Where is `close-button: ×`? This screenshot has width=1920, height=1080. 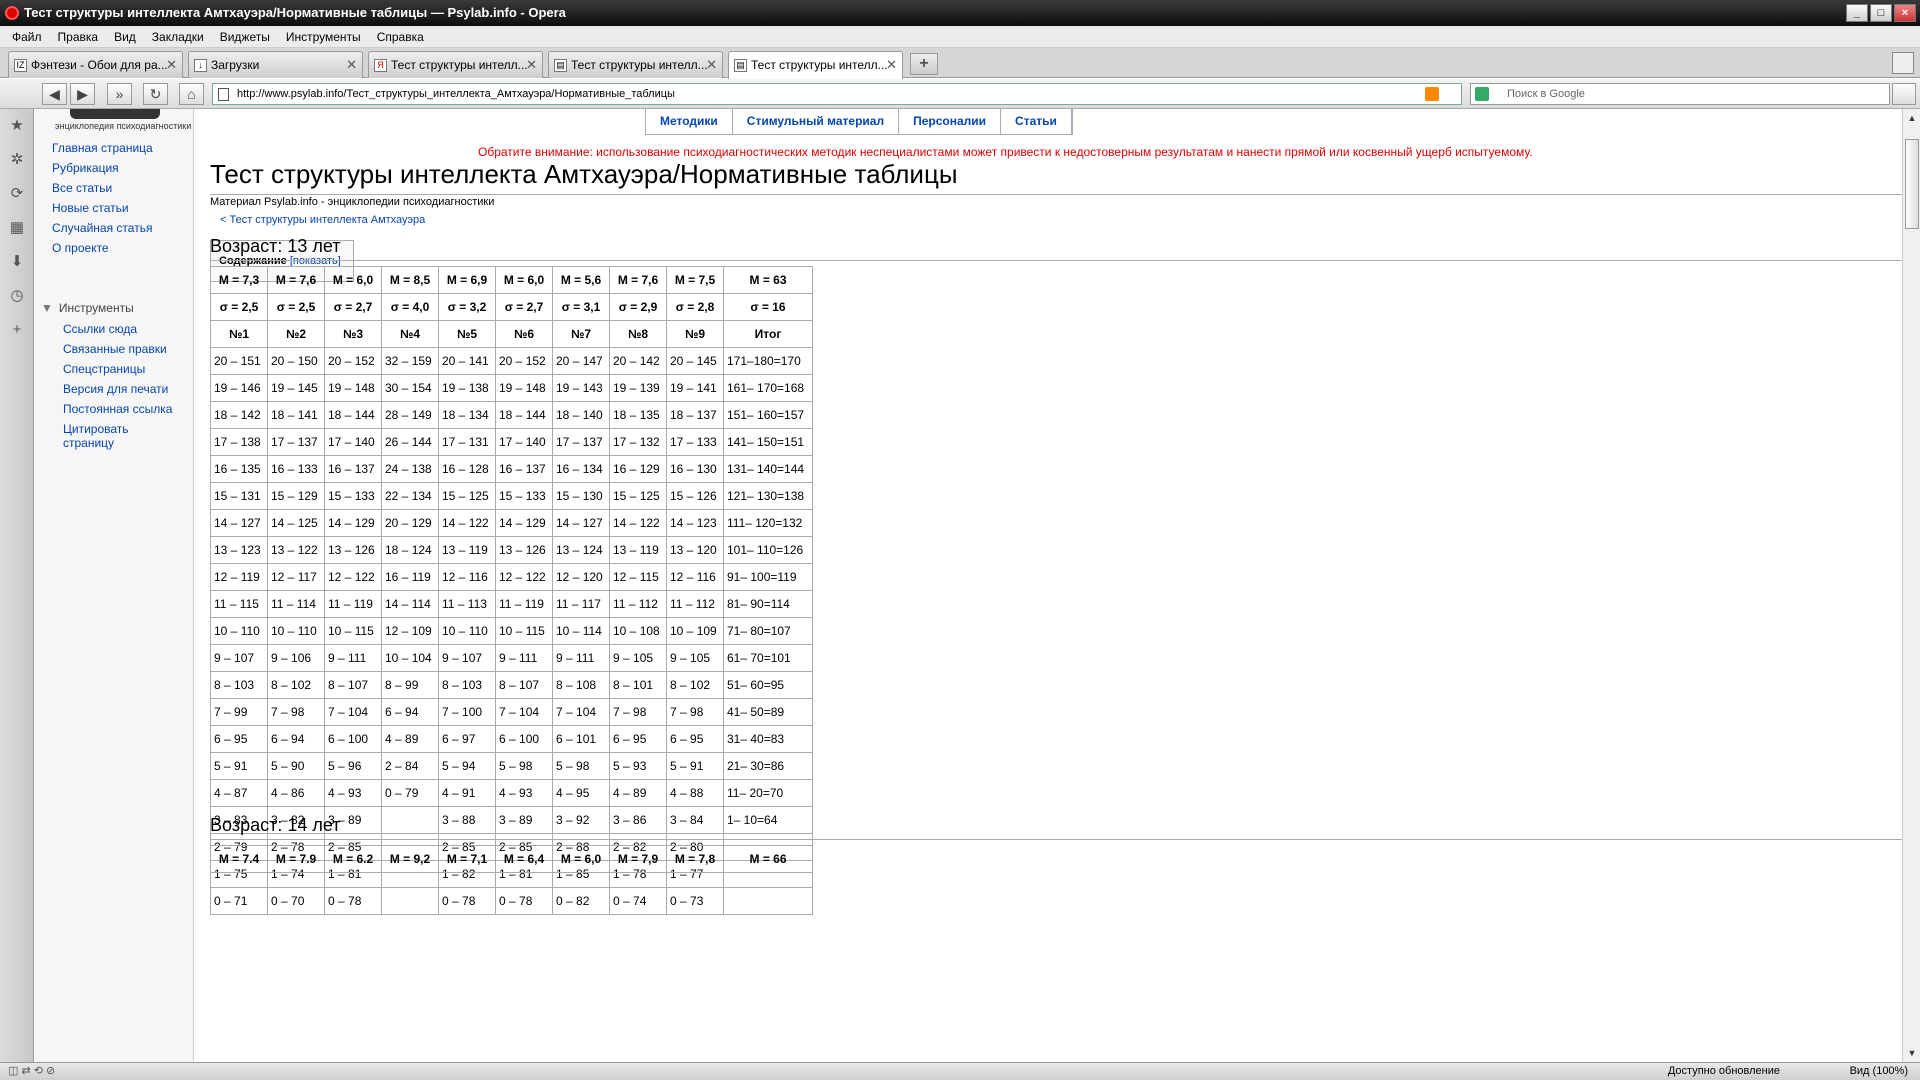 close-button: × is located at coordinates (1905, 13).